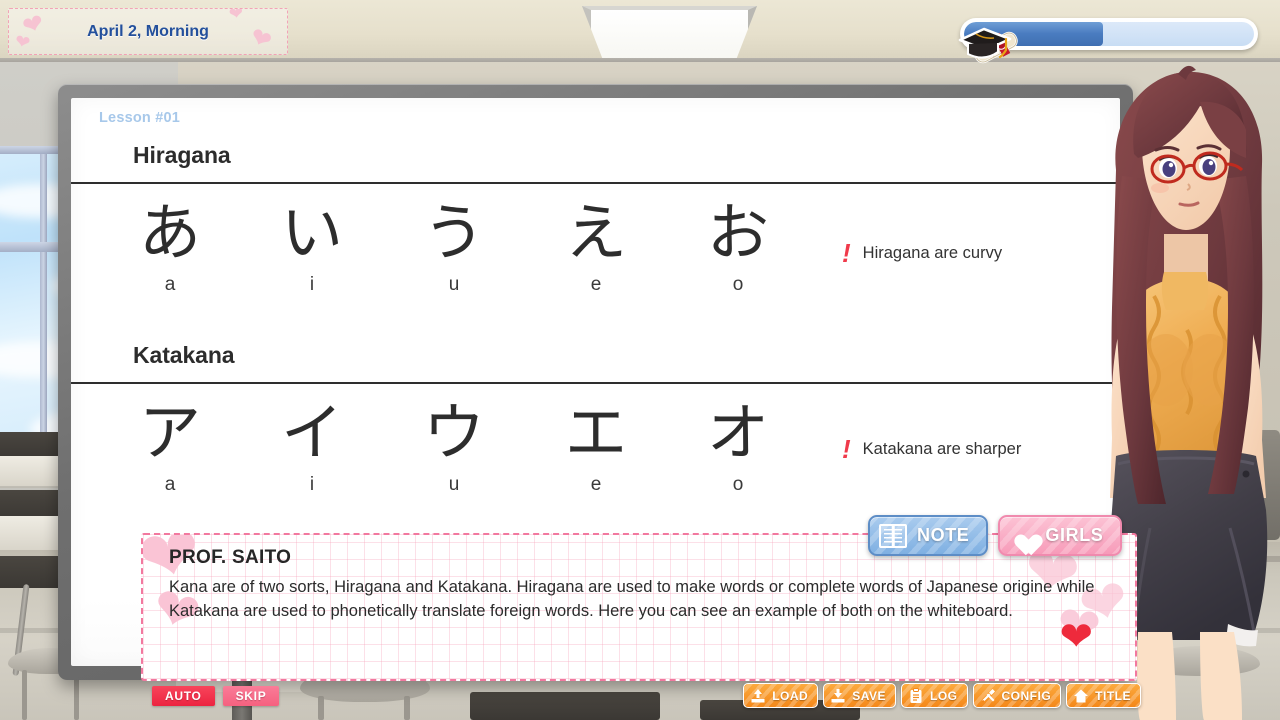  I want to click on kana-glyph: え, so click(595, 232).